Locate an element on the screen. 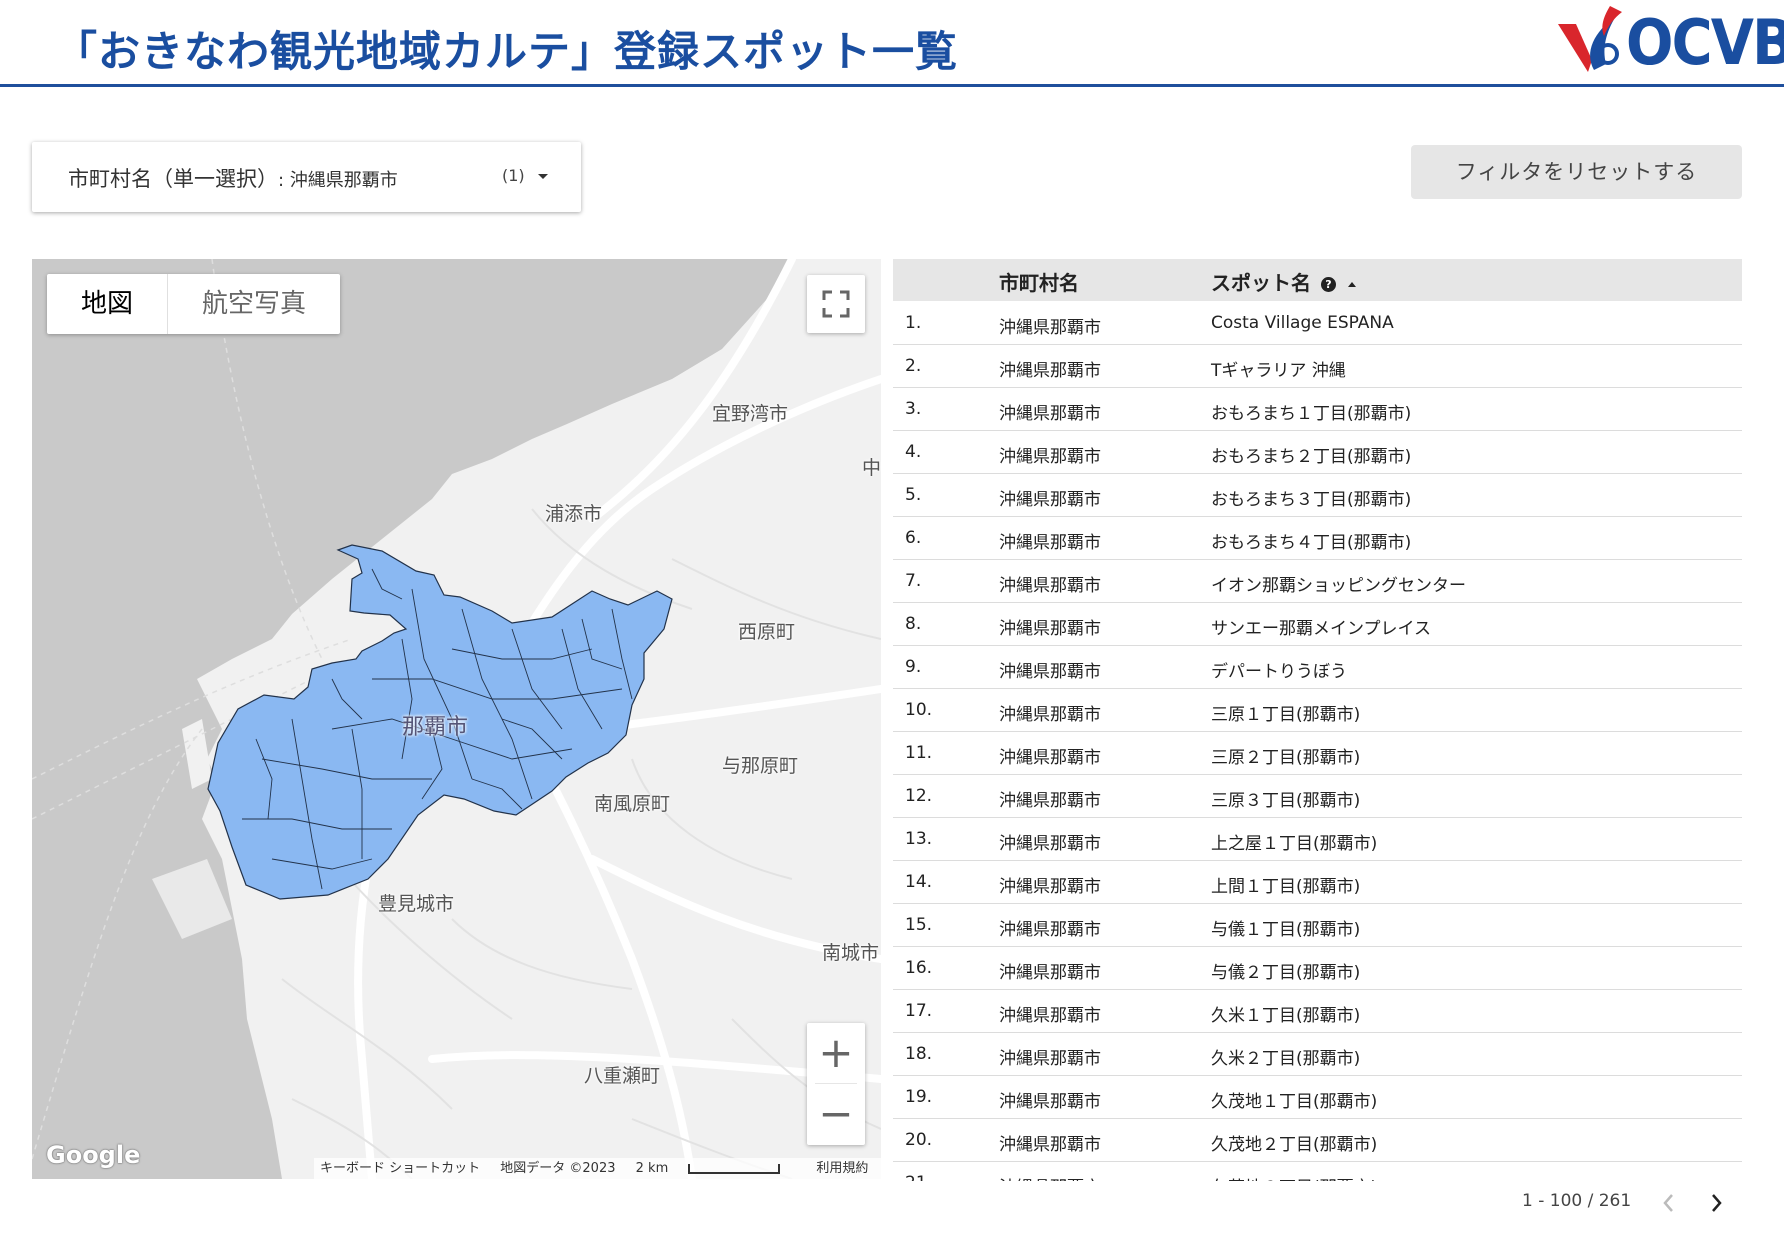  table-row: 4. 沖縄県那覇市 おもろまち２丁目(那覇市) is located at coordinates (1317, 452).